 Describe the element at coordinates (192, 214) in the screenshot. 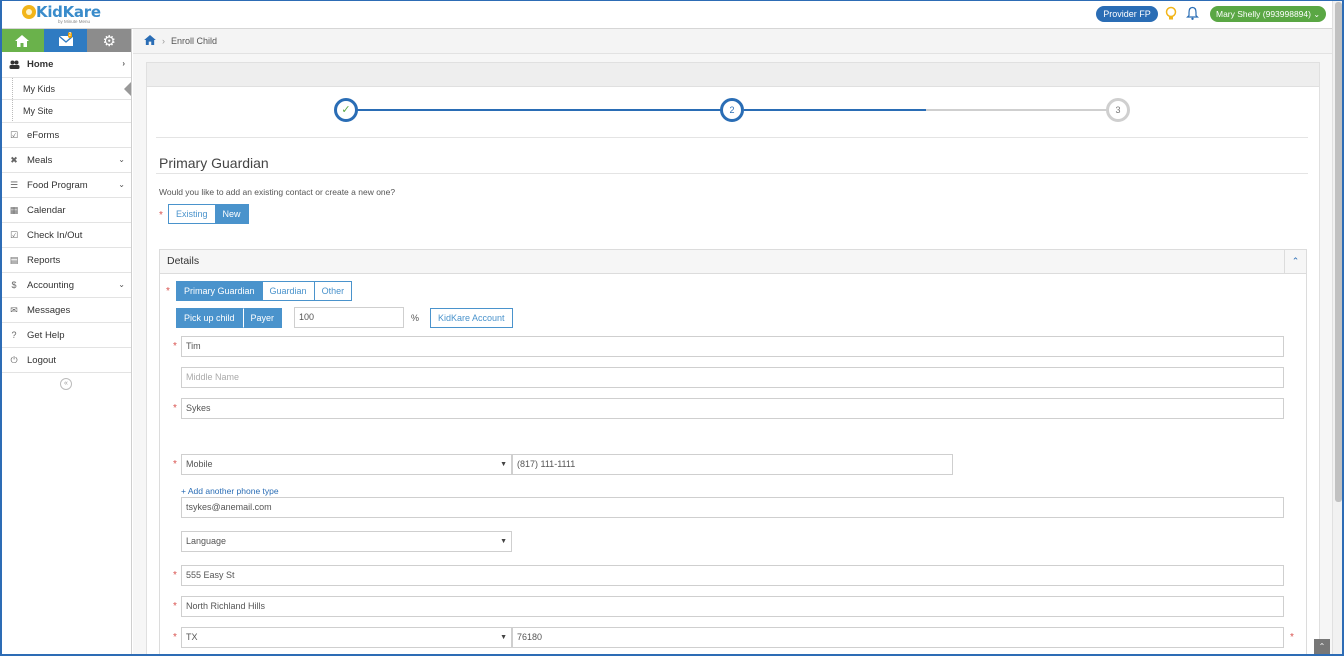

I see `existing-button: Existing` at that location.